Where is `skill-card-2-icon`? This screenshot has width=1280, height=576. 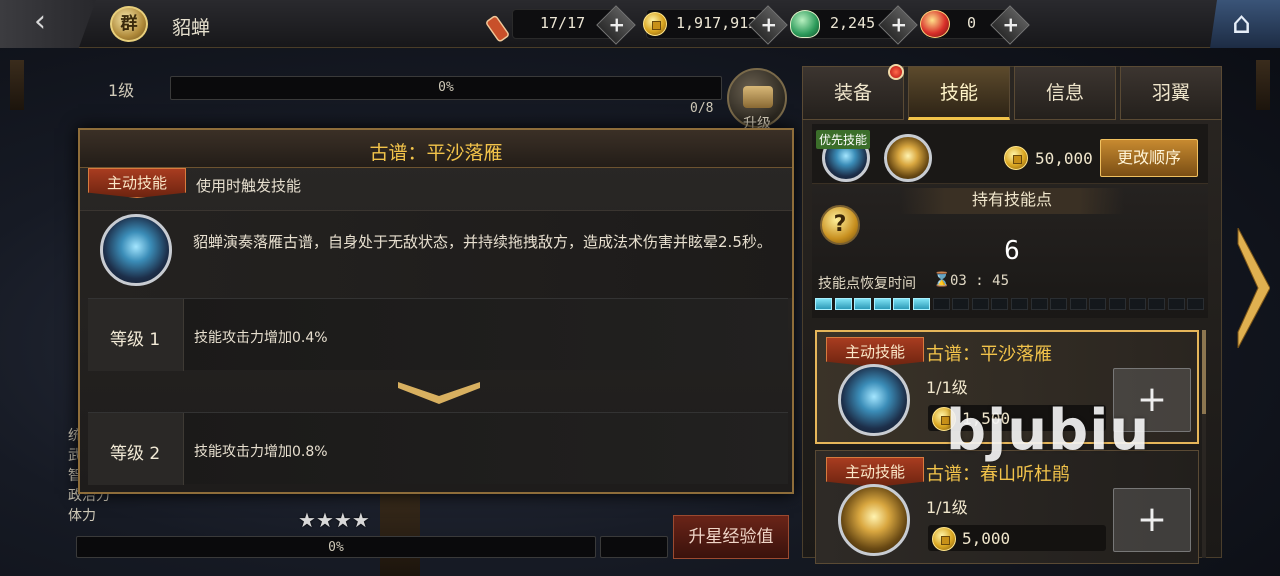 skill-card-2-icon is located at coordinates (874, 520).